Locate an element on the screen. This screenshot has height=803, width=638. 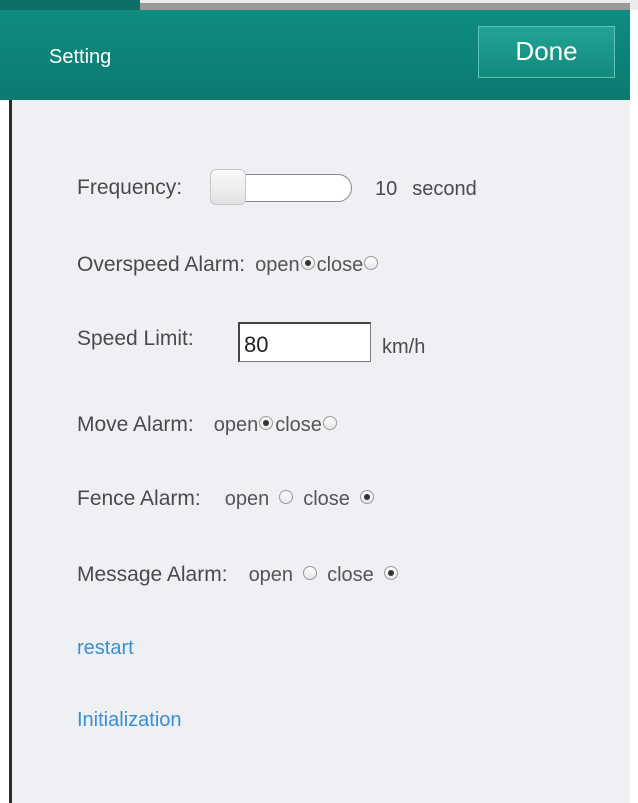
speed-limit-unit-wrap: km/h is located at coordinates (403, 347).